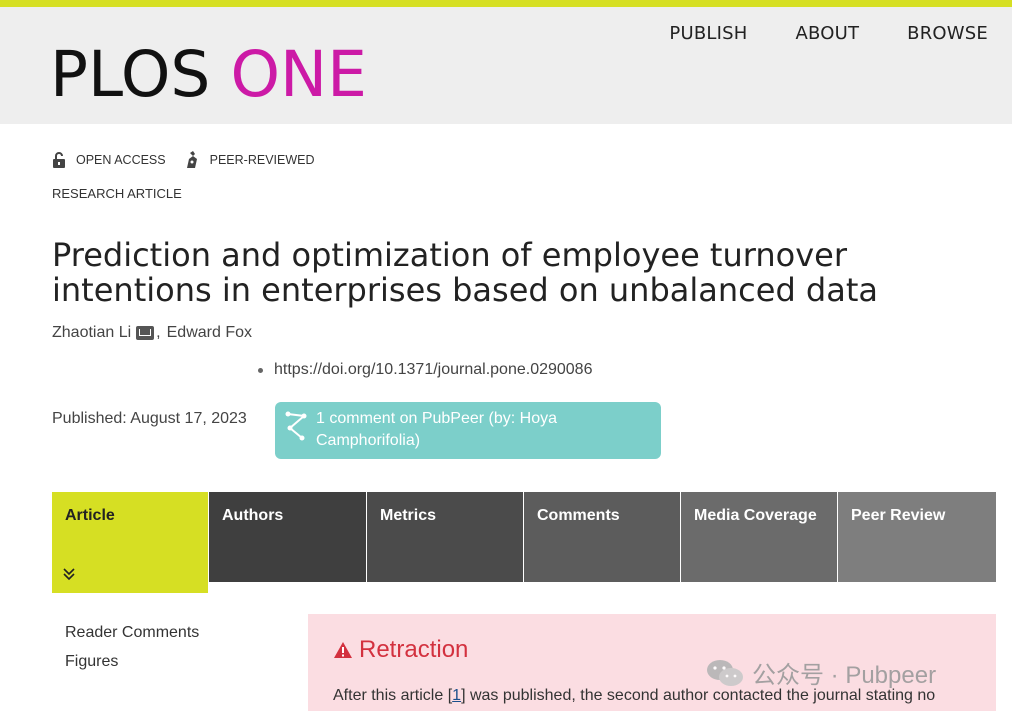  What do you see at coordinates (708, 33) in the screenshot?
I see `nav-publish: PUBLISH` at bounding box center [708, 33].